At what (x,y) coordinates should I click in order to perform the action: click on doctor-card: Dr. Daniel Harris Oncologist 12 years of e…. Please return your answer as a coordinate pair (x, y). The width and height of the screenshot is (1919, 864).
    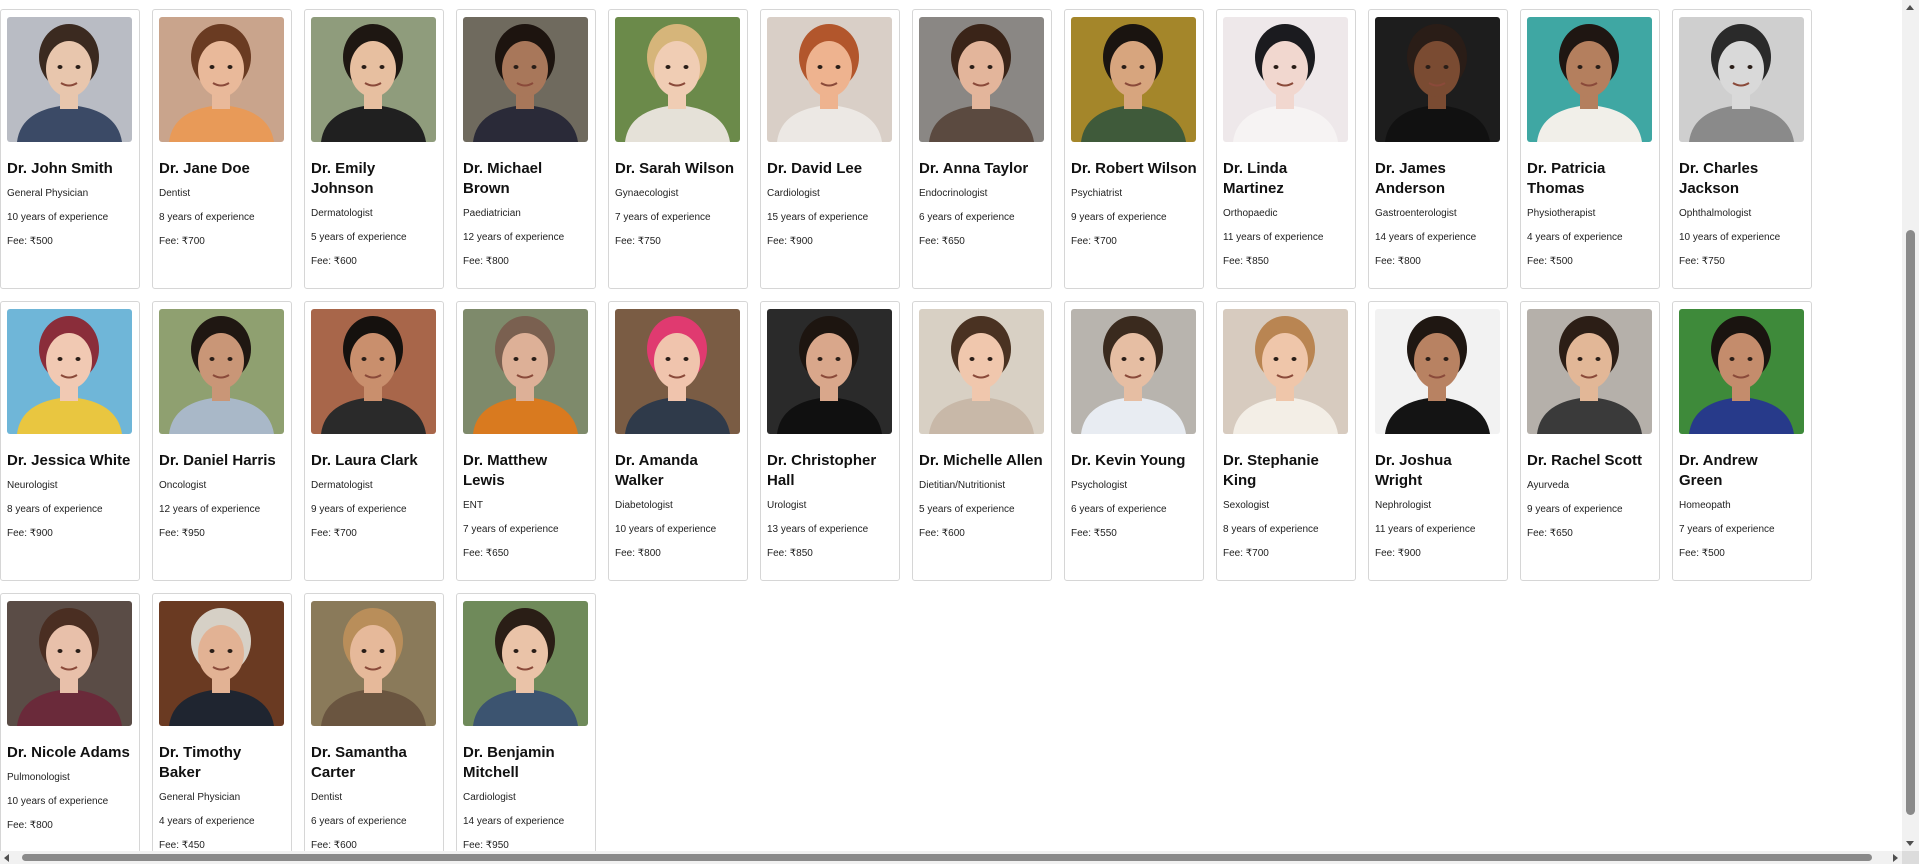
    Looking at the image, I should click on (222, 441).